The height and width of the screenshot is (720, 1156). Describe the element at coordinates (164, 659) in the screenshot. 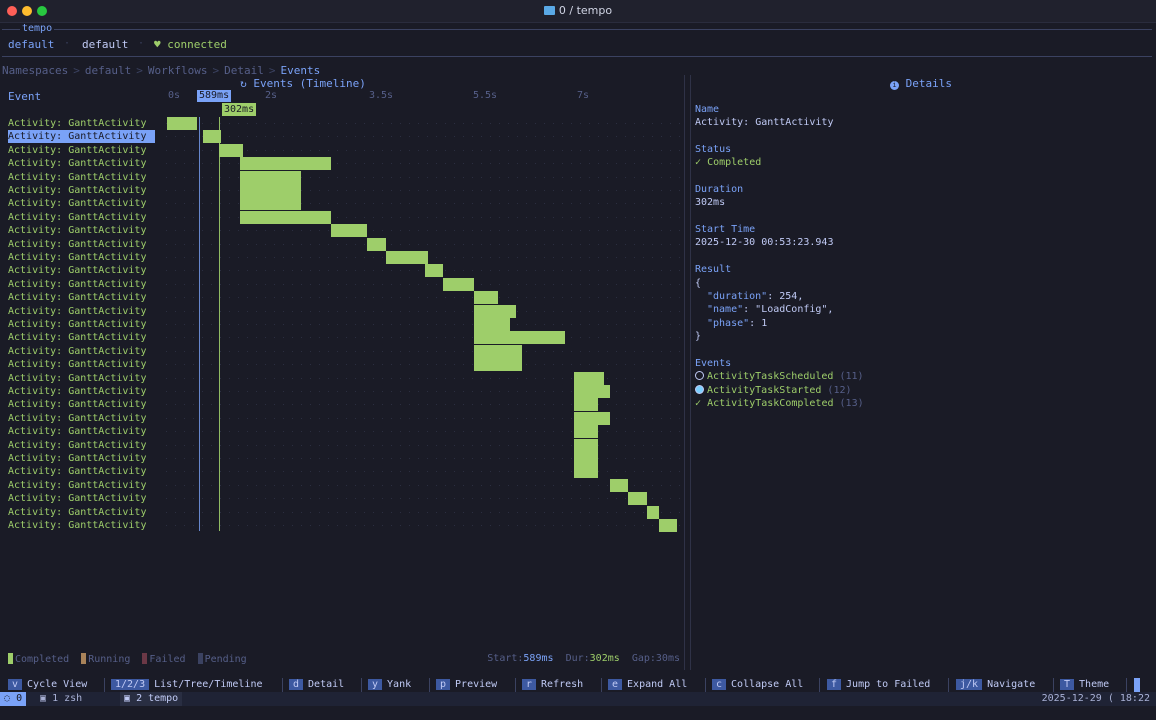

I see `legend-failed: Failed` at that location.